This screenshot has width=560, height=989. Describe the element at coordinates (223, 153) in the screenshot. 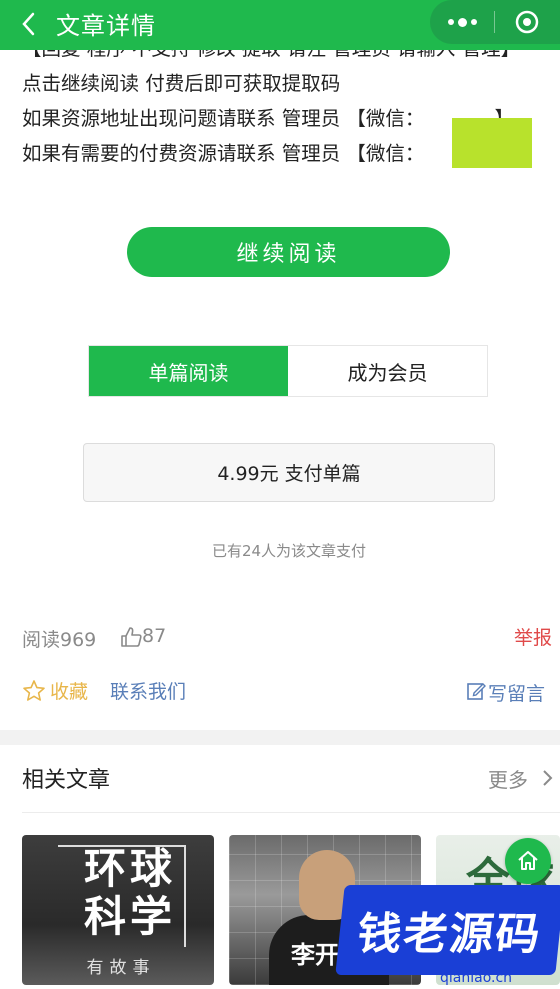

I see `line-text: 如果有需要的付费资源请联系 管理员 【微信：` at that location.